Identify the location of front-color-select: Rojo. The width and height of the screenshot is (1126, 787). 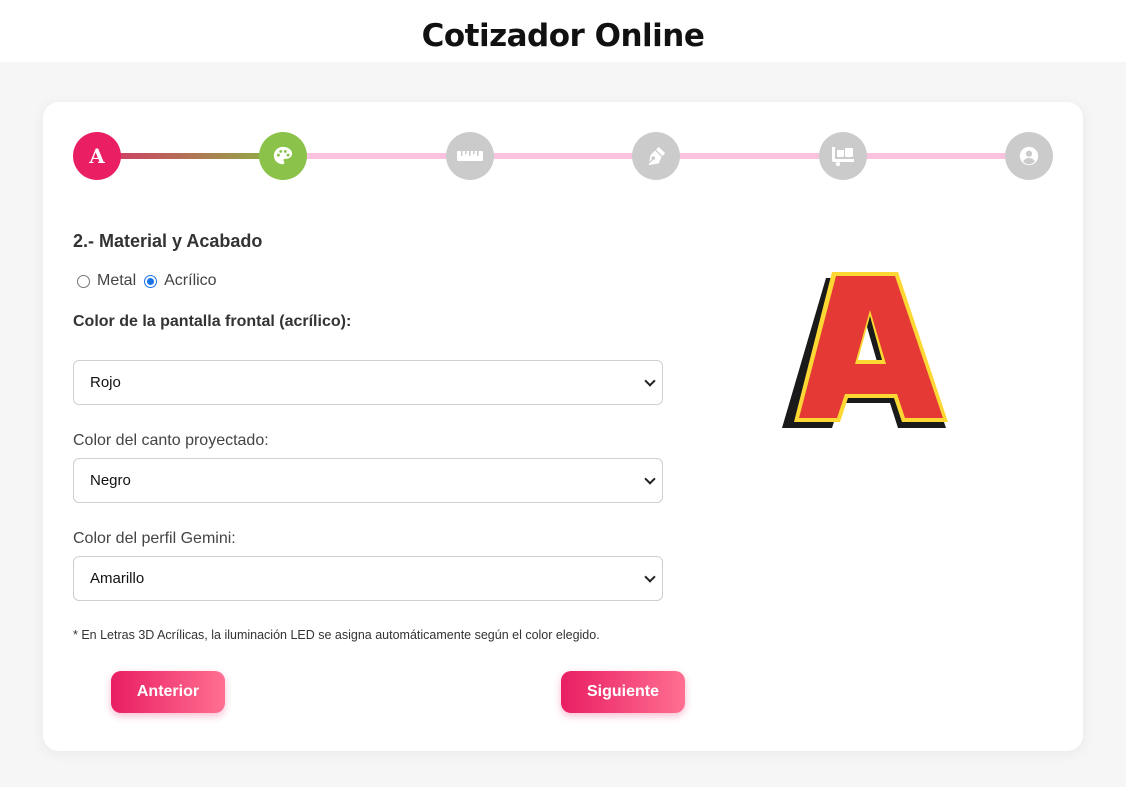
(368, 382).